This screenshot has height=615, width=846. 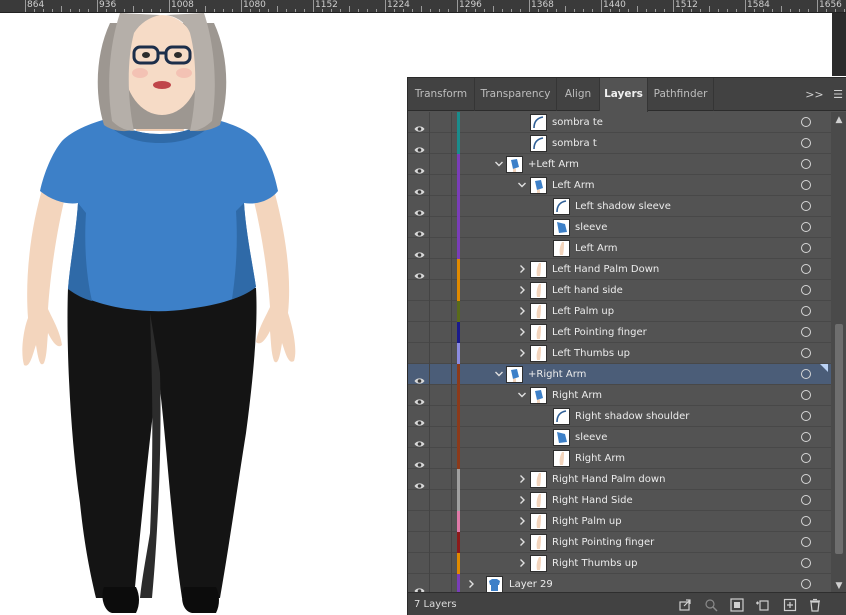 What do you see at coordinates (592, 500) in the screenshot?
I see `layer-name: Right Hand Side` at bounding box center [592, 500].